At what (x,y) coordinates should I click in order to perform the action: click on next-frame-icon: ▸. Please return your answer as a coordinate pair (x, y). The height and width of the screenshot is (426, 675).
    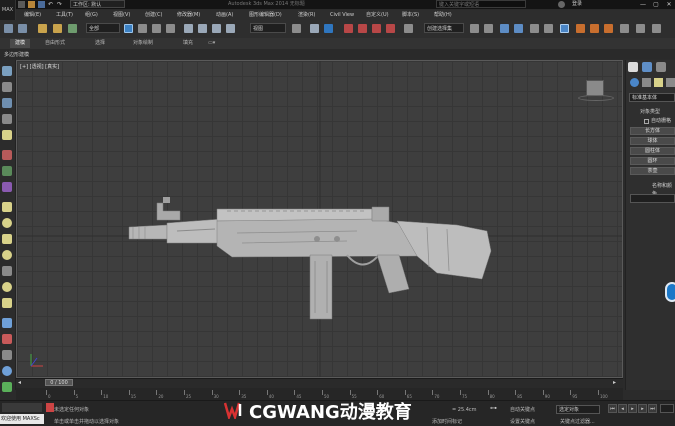
    Looking at the image, I should click on (642, 408).